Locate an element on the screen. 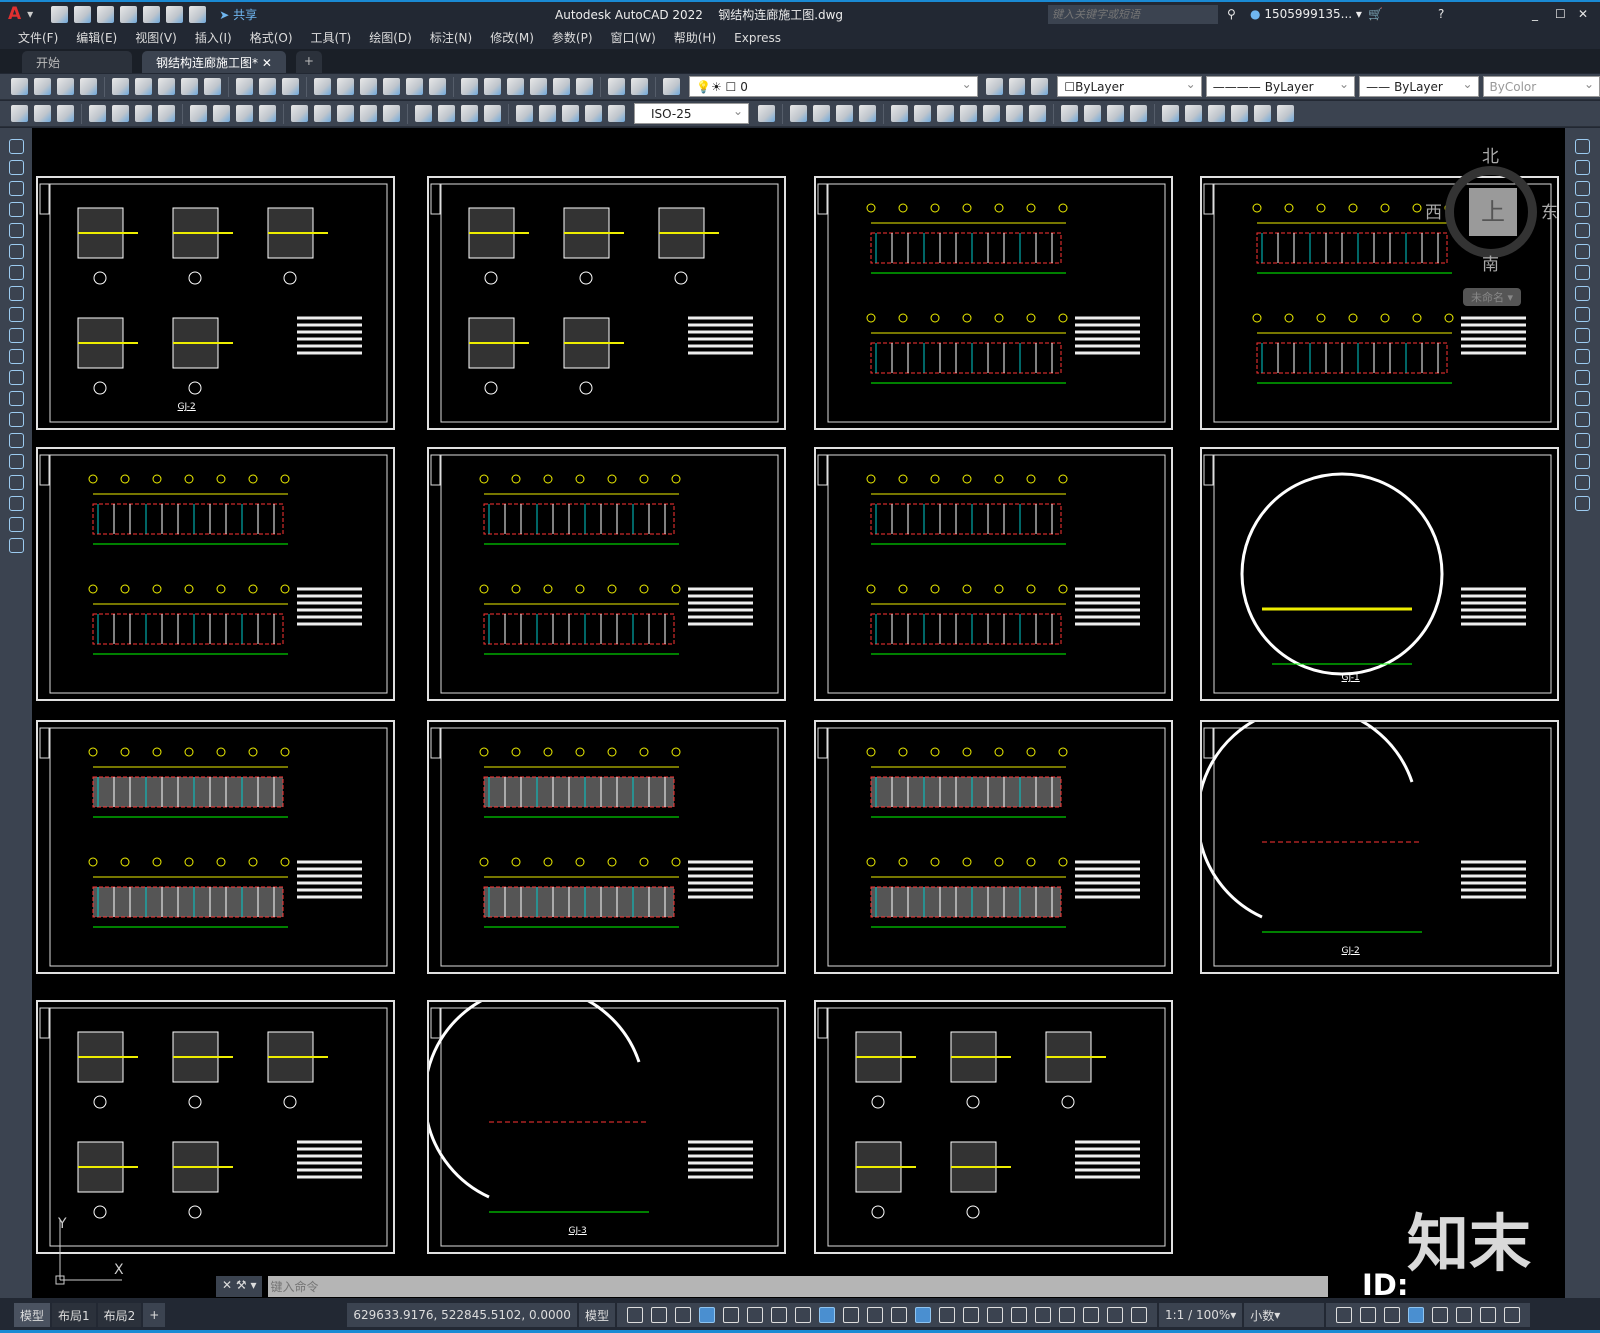  menu-item: 绘图(D) is located at coordinates (390, 37).